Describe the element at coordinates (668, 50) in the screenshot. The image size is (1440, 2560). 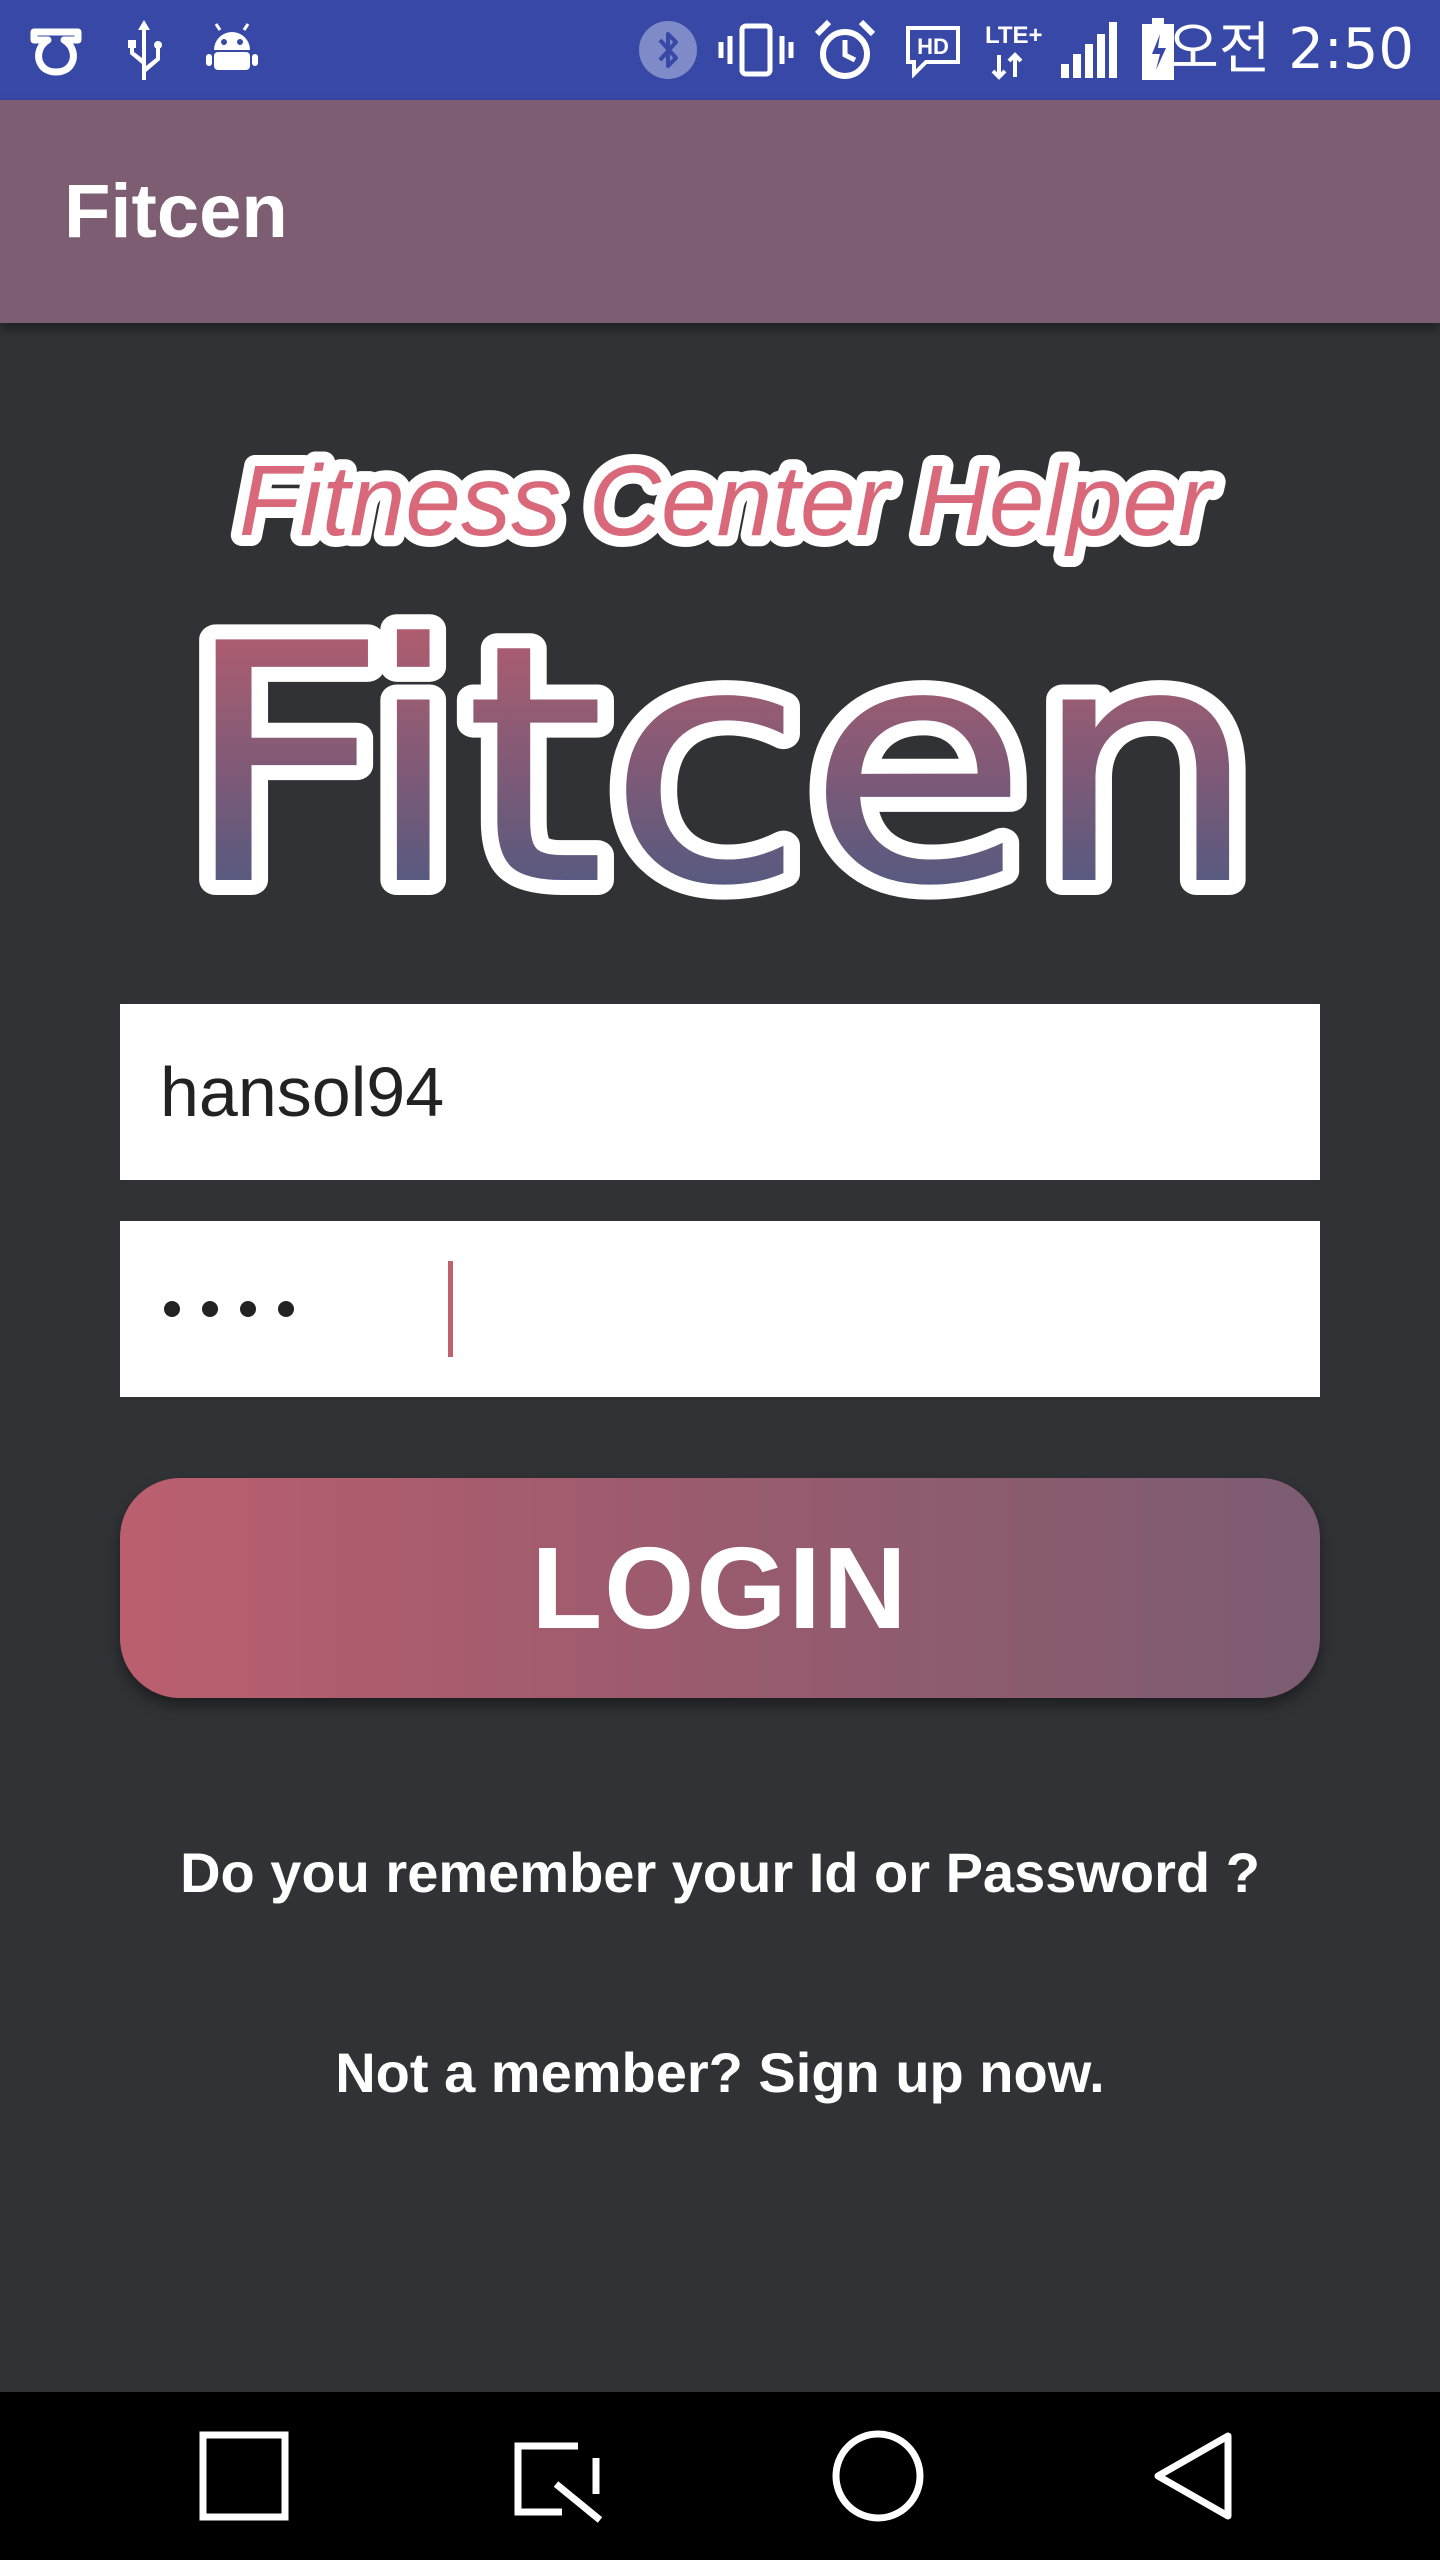
I see `bluetooth-icon` at that location.